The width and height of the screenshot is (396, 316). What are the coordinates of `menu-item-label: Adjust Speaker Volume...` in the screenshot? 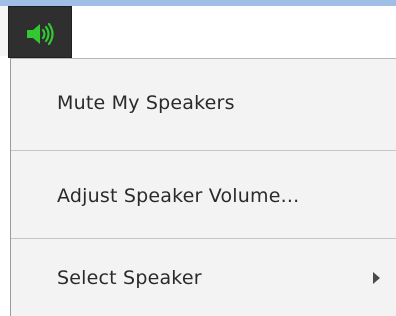 It's located at (178, 196).